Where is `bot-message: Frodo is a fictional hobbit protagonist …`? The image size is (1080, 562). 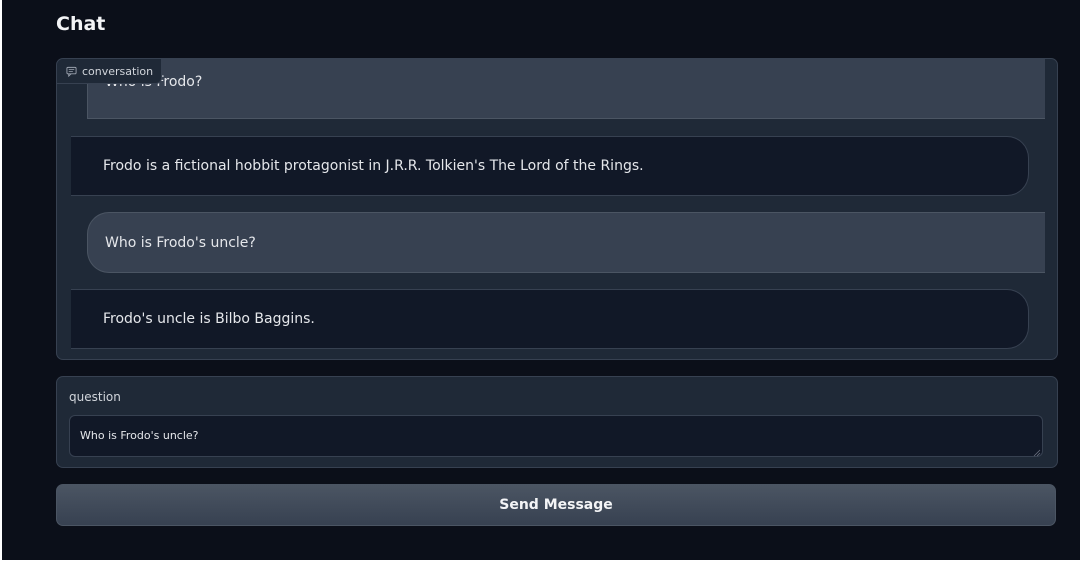
bot-message: Frodo is a fictional hobbit protagonist … is located at coordinates (550, 166).